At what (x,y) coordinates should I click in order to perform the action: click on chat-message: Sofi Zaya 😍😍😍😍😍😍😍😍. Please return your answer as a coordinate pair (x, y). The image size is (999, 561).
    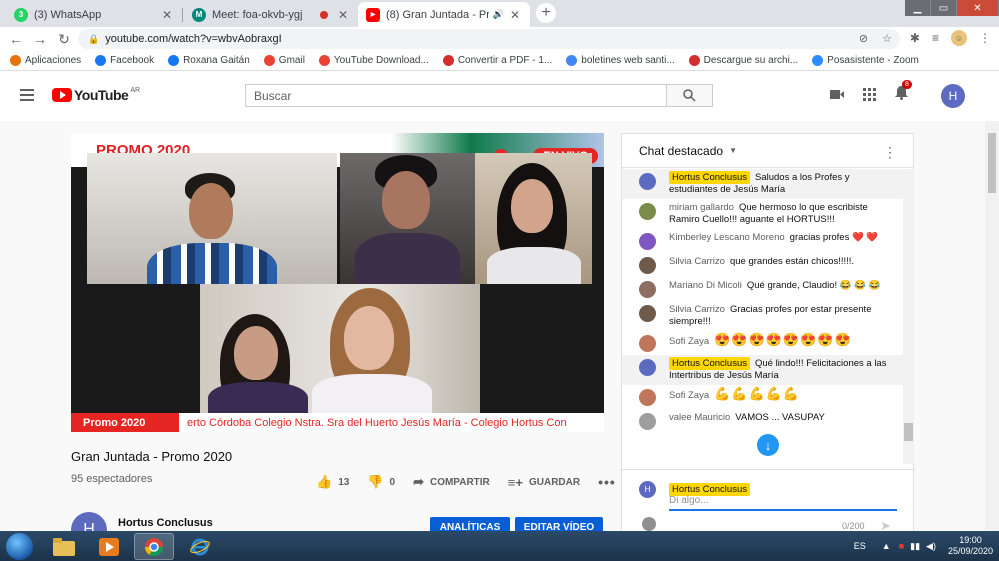
    Looking at the image, I should click on (763, 343).